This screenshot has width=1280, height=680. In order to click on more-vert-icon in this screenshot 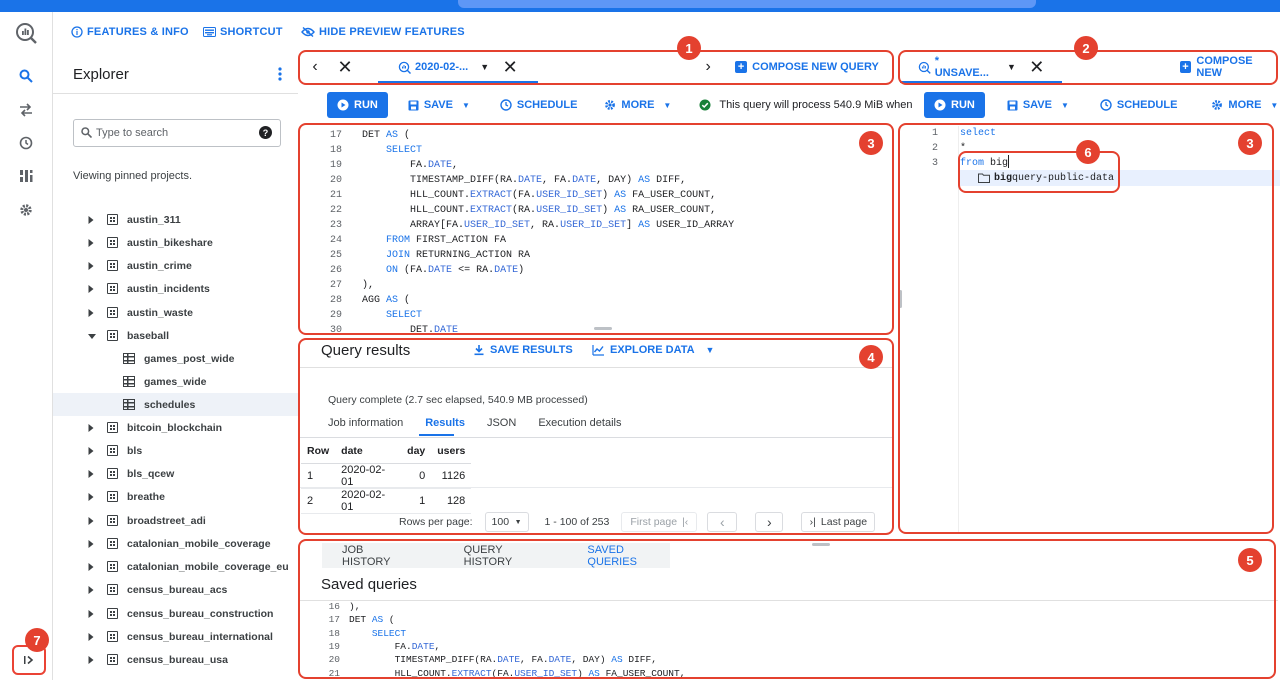, I will do `click(280, 74)`.